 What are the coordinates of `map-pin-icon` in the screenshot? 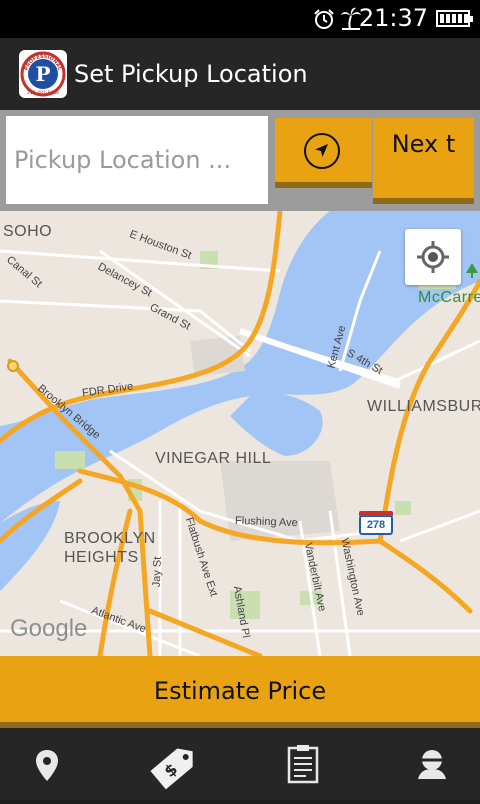 It's located at (47, 765).